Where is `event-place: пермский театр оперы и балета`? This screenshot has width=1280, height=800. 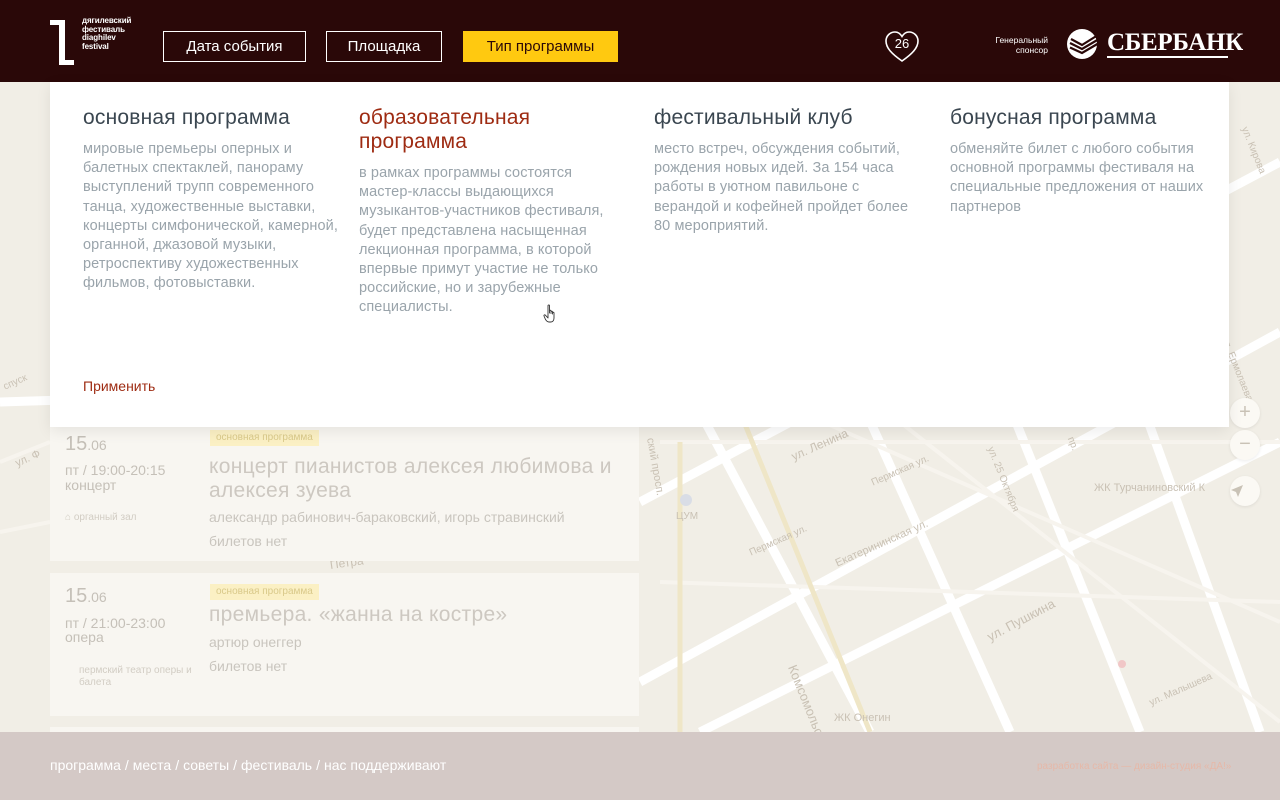 event-place: пермский театр оперы и балета is located at coordinates (135, 676).